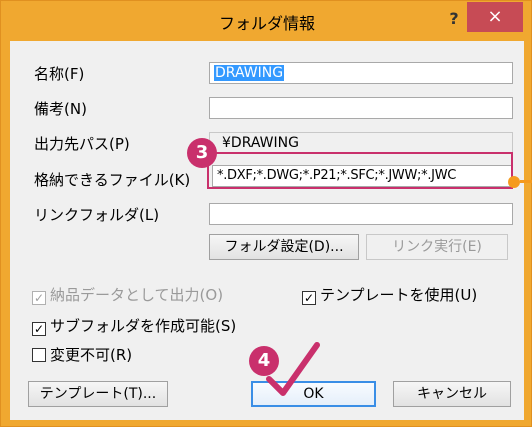 The image size is (532, 427). What do you see at coordinates (112, 180) in the screenshot?
I see `storable-files-label: 格納できるファイル(K)` at bounding box center [112, 180].